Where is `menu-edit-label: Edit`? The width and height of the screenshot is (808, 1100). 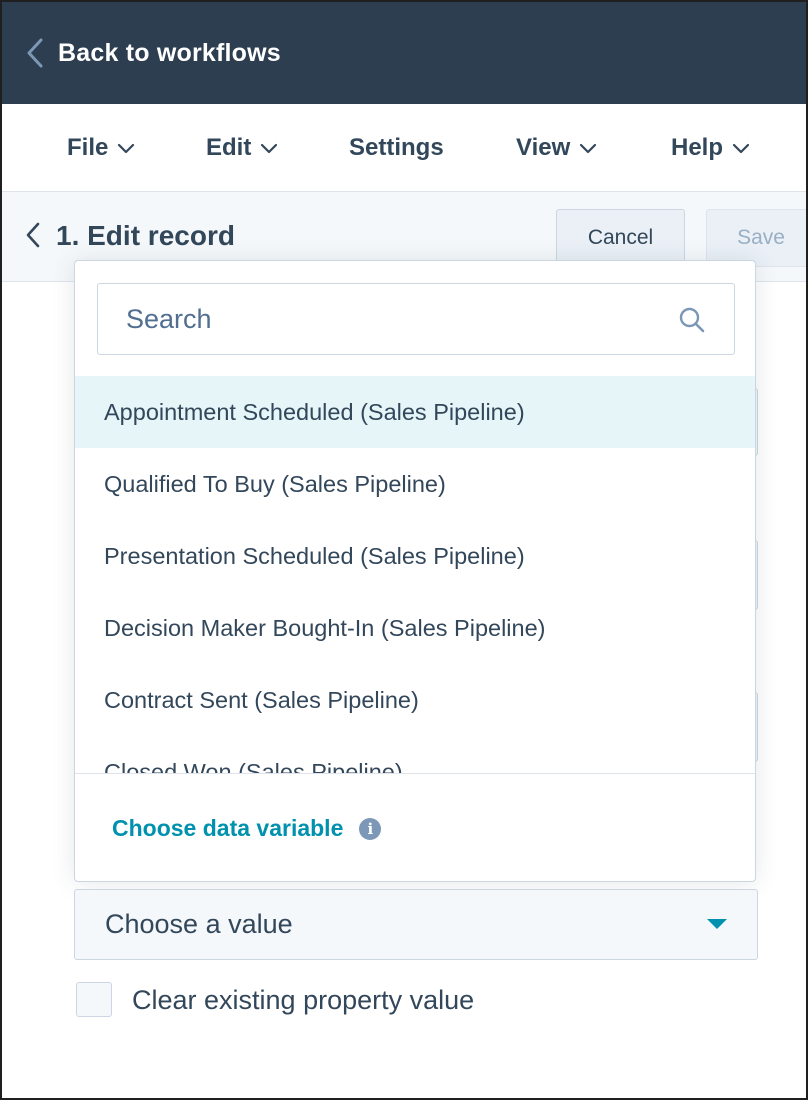
menu-edit-label: Edit is located at coordinates (229, 147).